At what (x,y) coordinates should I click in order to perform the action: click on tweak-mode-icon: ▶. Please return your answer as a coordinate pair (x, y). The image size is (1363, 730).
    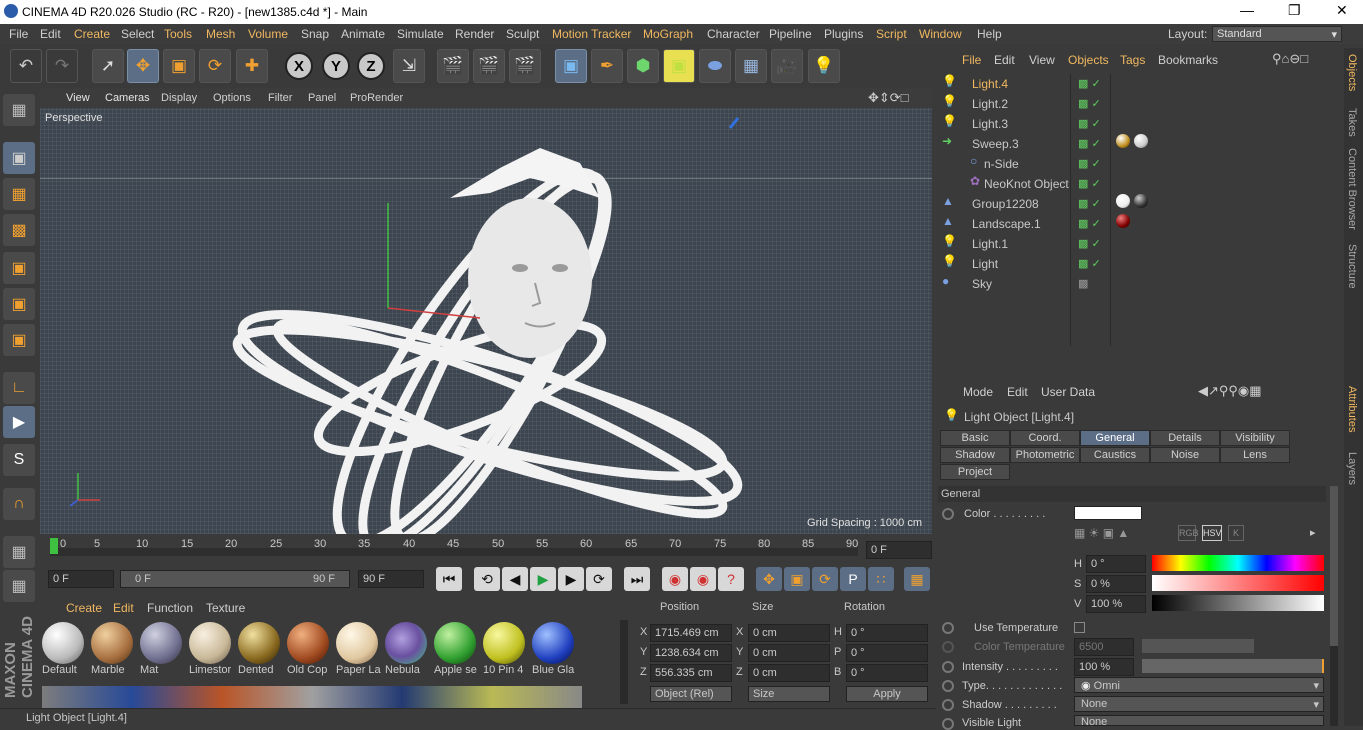
    Looking at the image, I should click on (19, 422).